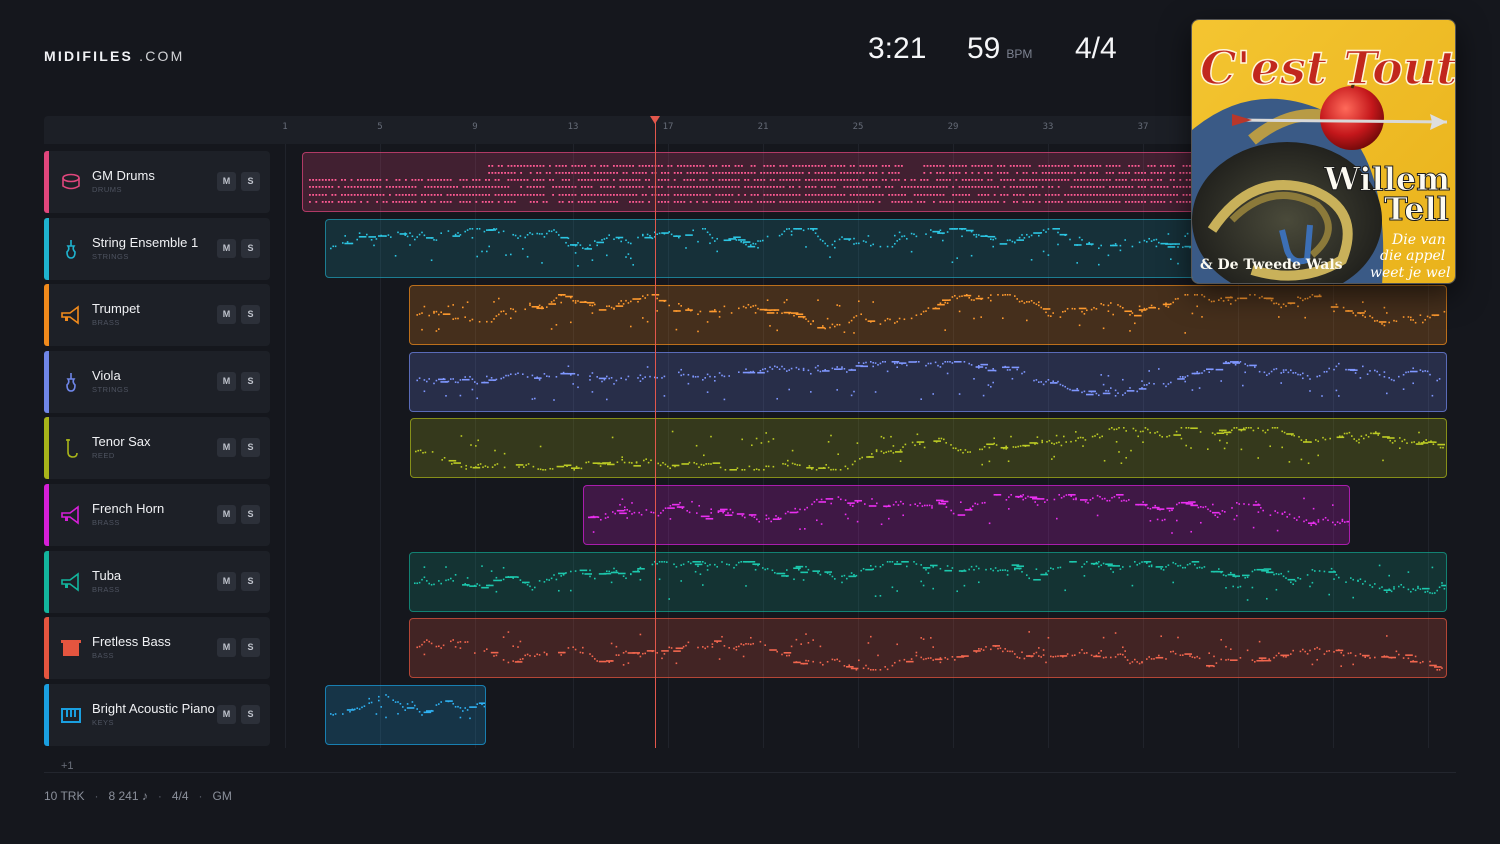 This screenshot has height=844, width=1500. Describe the element at coordinates (157, 582) in the screenshot. I see `track-header-tuba: Tuba BRASS M S` at that location.